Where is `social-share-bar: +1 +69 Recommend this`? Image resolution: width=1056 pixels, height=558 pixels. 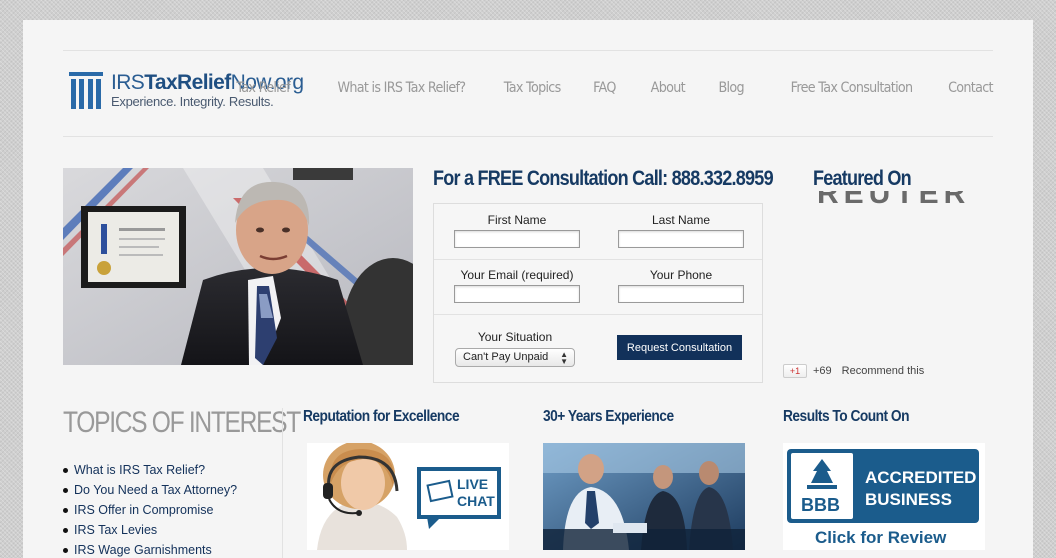
social-share-bar: +1 +69 Recommend this is located at coordinates (853, 371).